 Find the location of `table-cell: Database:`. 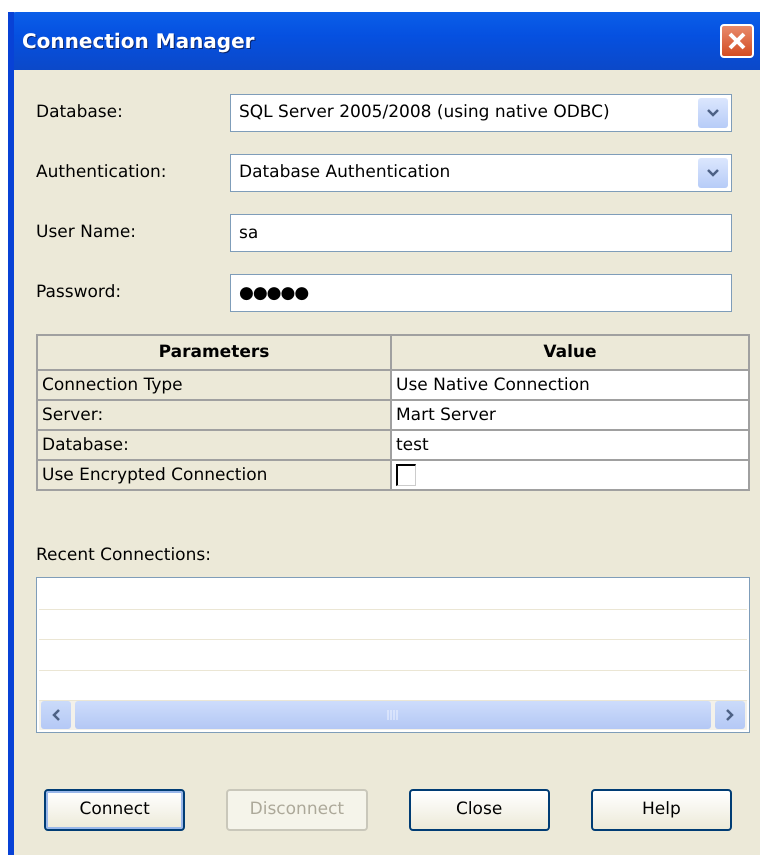

table-cell: Database: is located at coordinates (214, 445).